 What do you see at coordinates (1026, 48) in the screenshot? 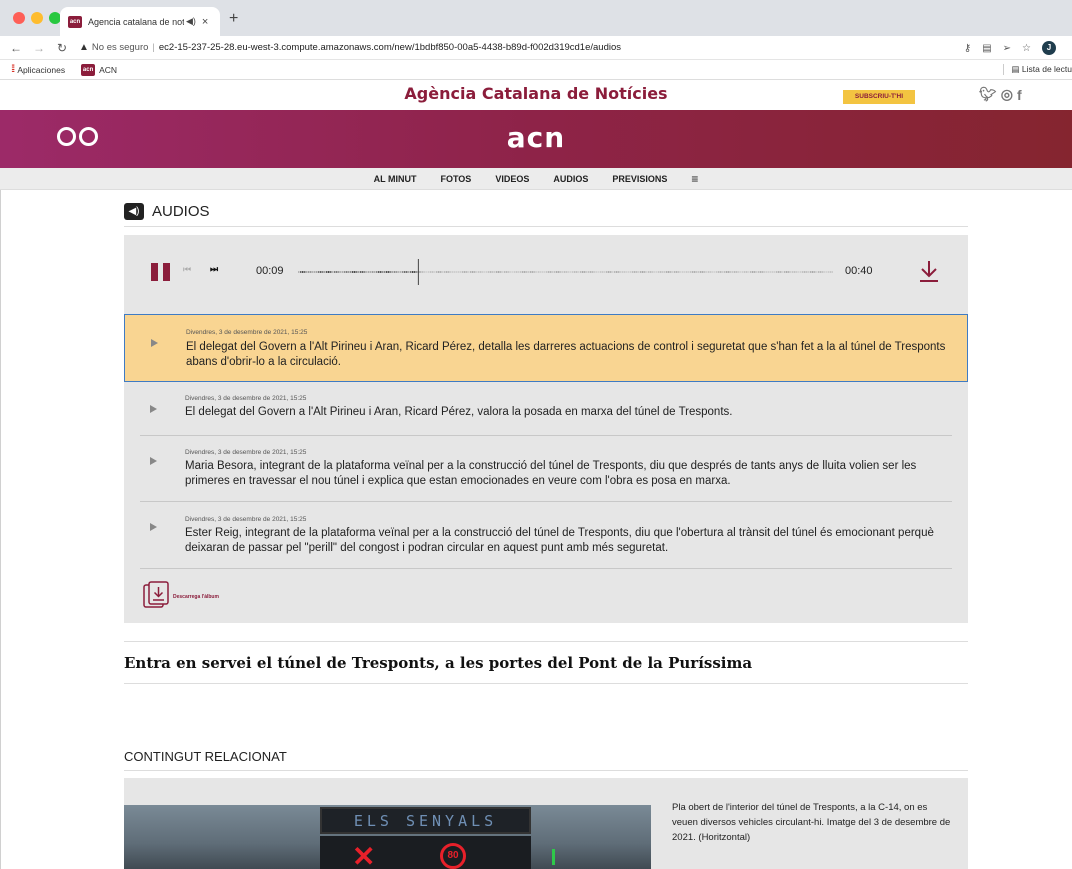
I see `star-icon: ☆` at bounding box center [1026, 48].